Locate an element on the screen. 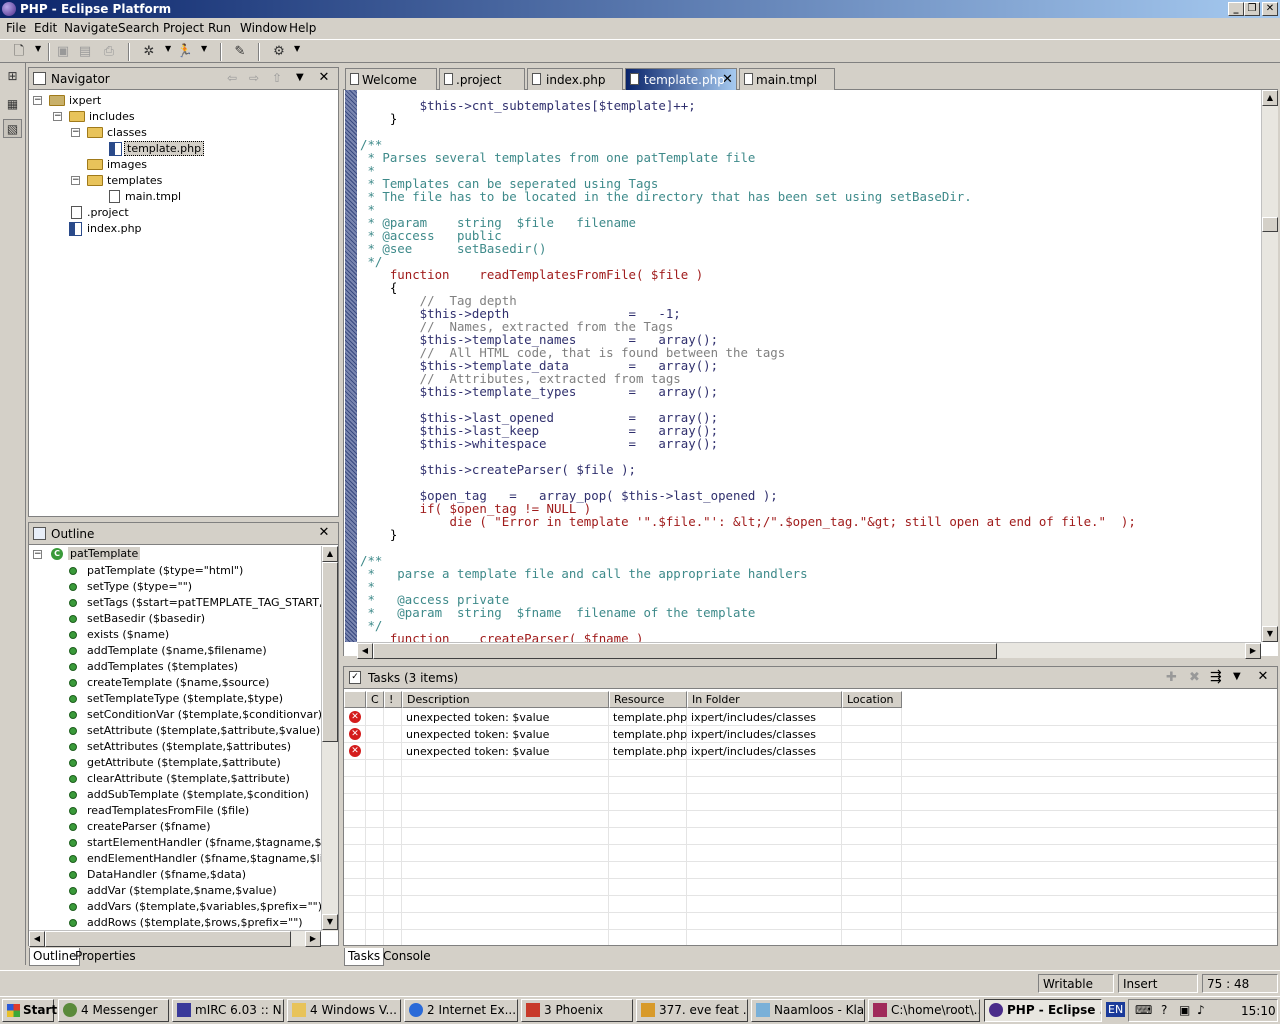 Image resolution: width=1280 pixels, height=1024 pixels. network-icon: ▣ is located at coordinates (1184, 1010).